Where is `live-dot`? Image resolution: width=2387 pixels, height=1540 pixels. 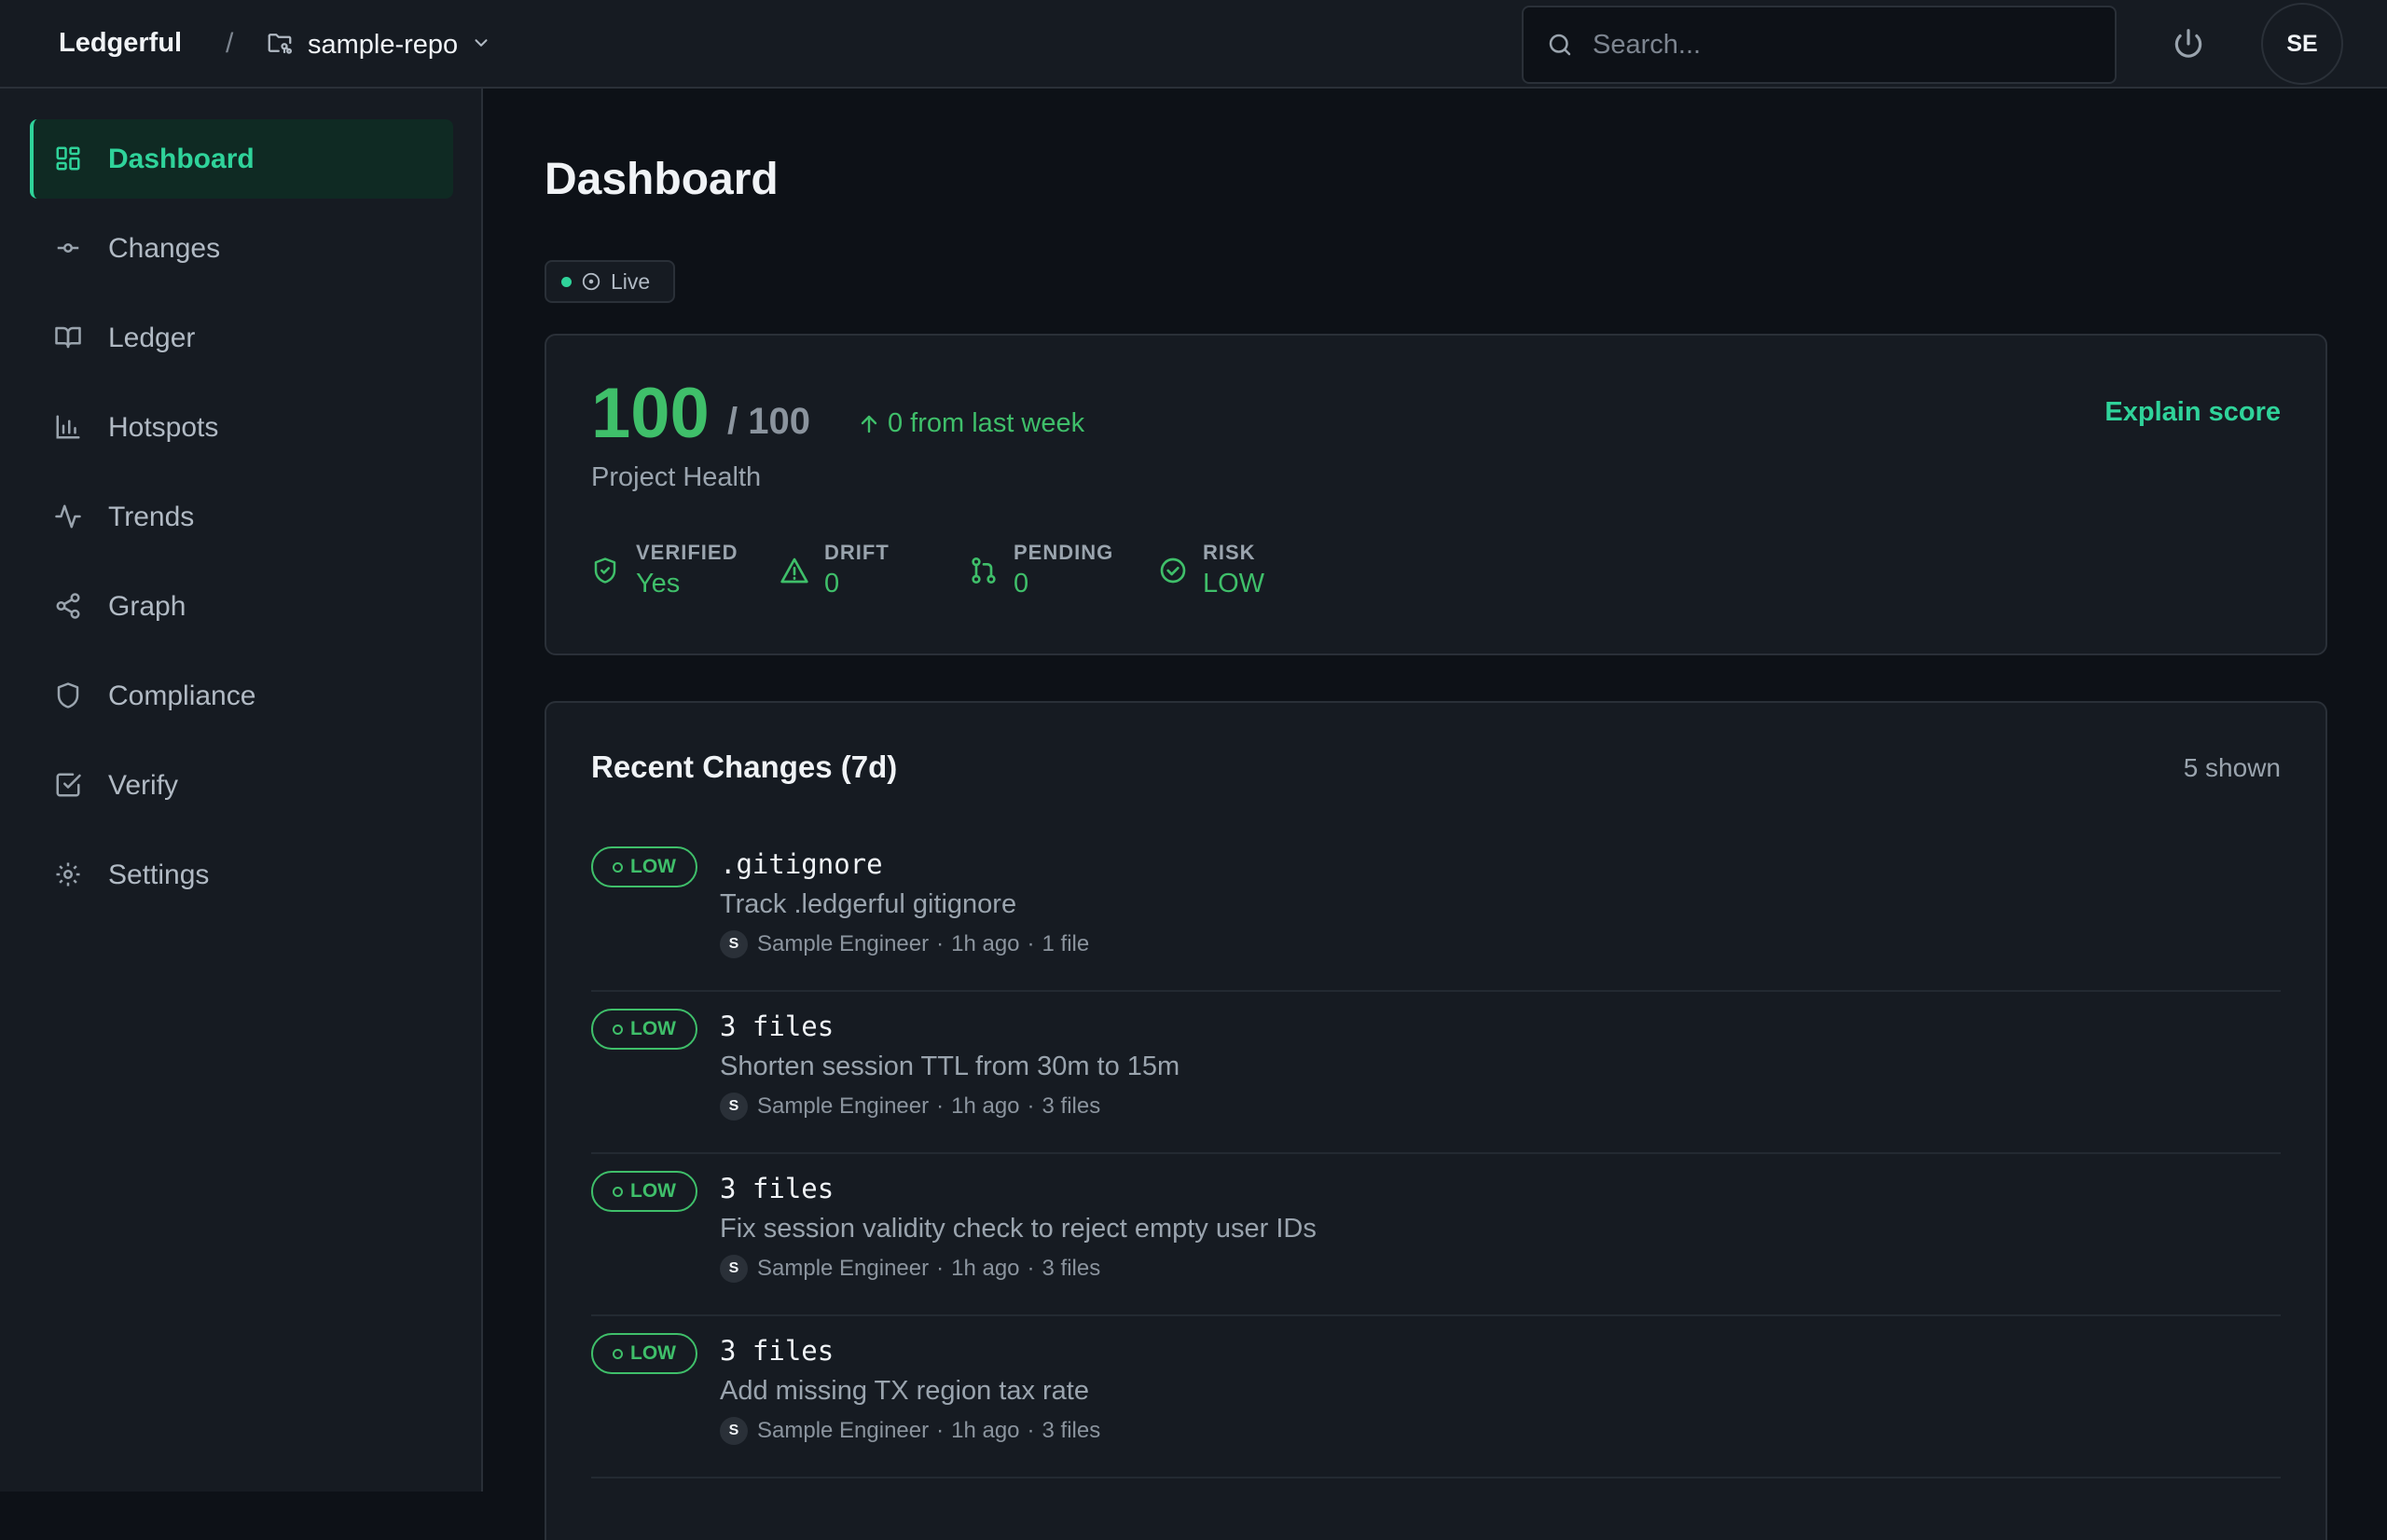
live-dot is located at coordinates (566, 281).